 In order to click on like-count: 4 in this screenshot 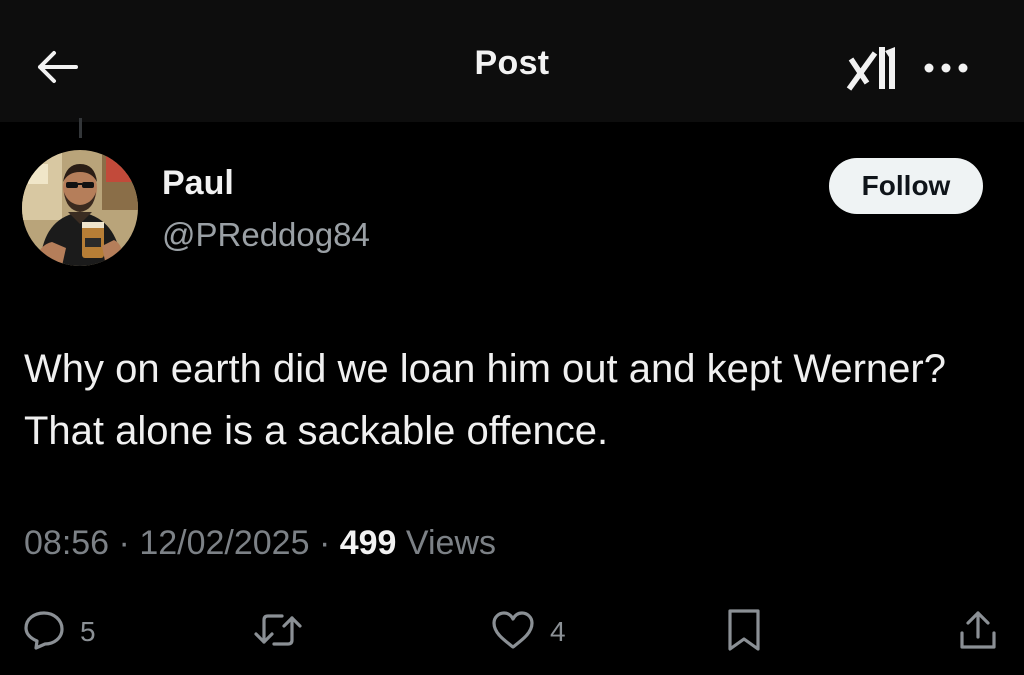, I will do `click(558, 631)`.